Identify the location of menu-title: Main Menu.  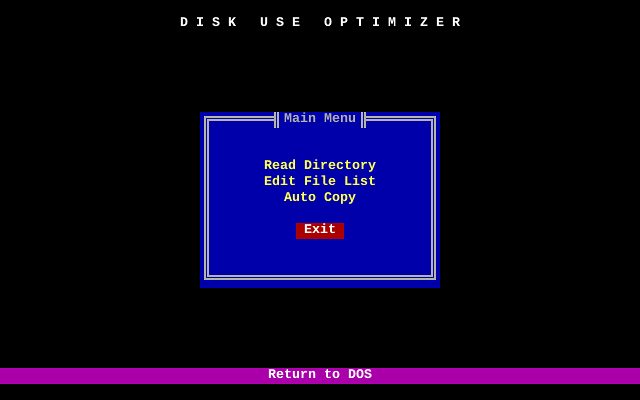
(320, 120).